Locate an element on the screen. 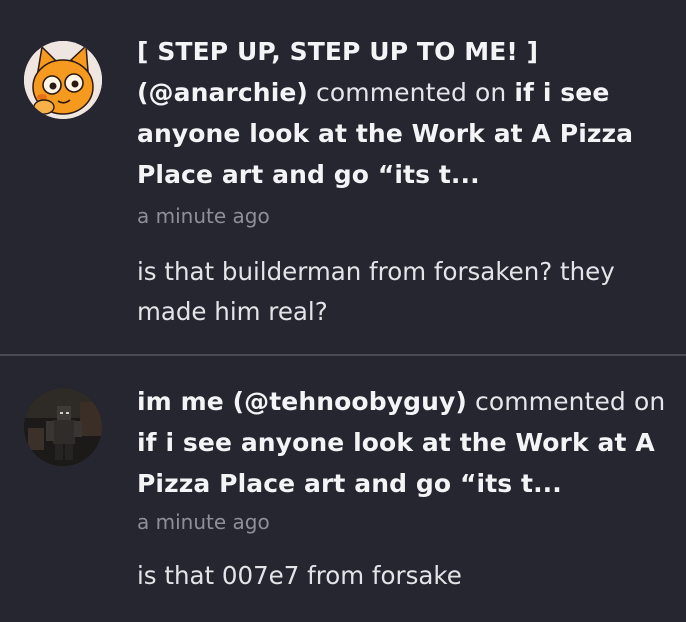 Image resolution: width=686 pixels, height=622 pixels. dark-roblox-figure-avatar-icon is located at coordinates (63, 427).